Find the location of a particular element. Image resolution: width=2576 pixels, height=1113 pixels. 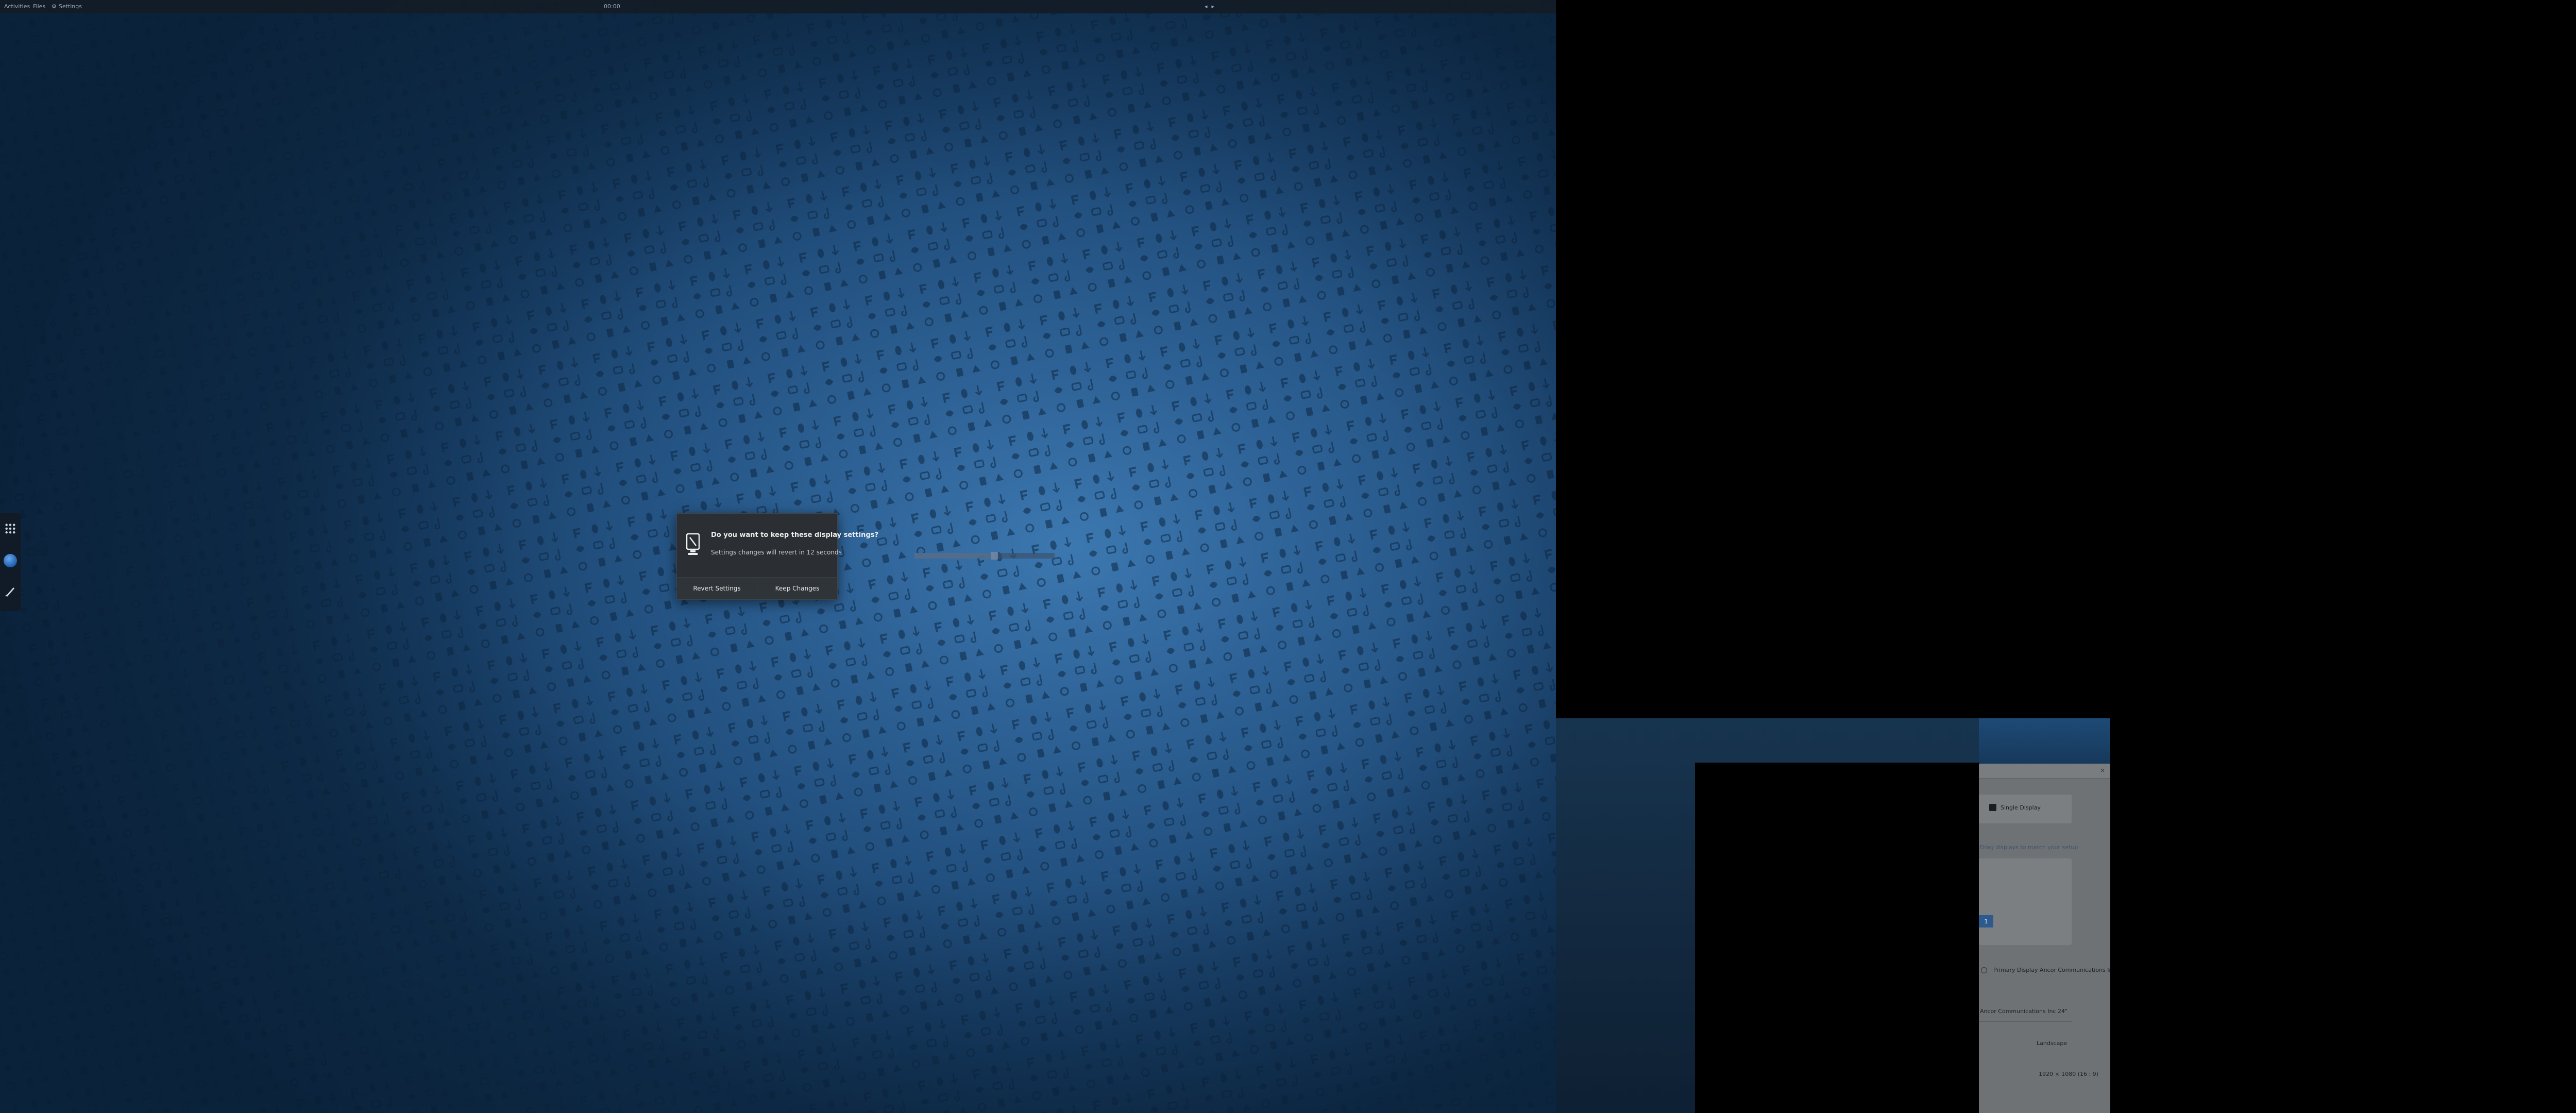

show-apps-button is located at coordinates (10, 528).